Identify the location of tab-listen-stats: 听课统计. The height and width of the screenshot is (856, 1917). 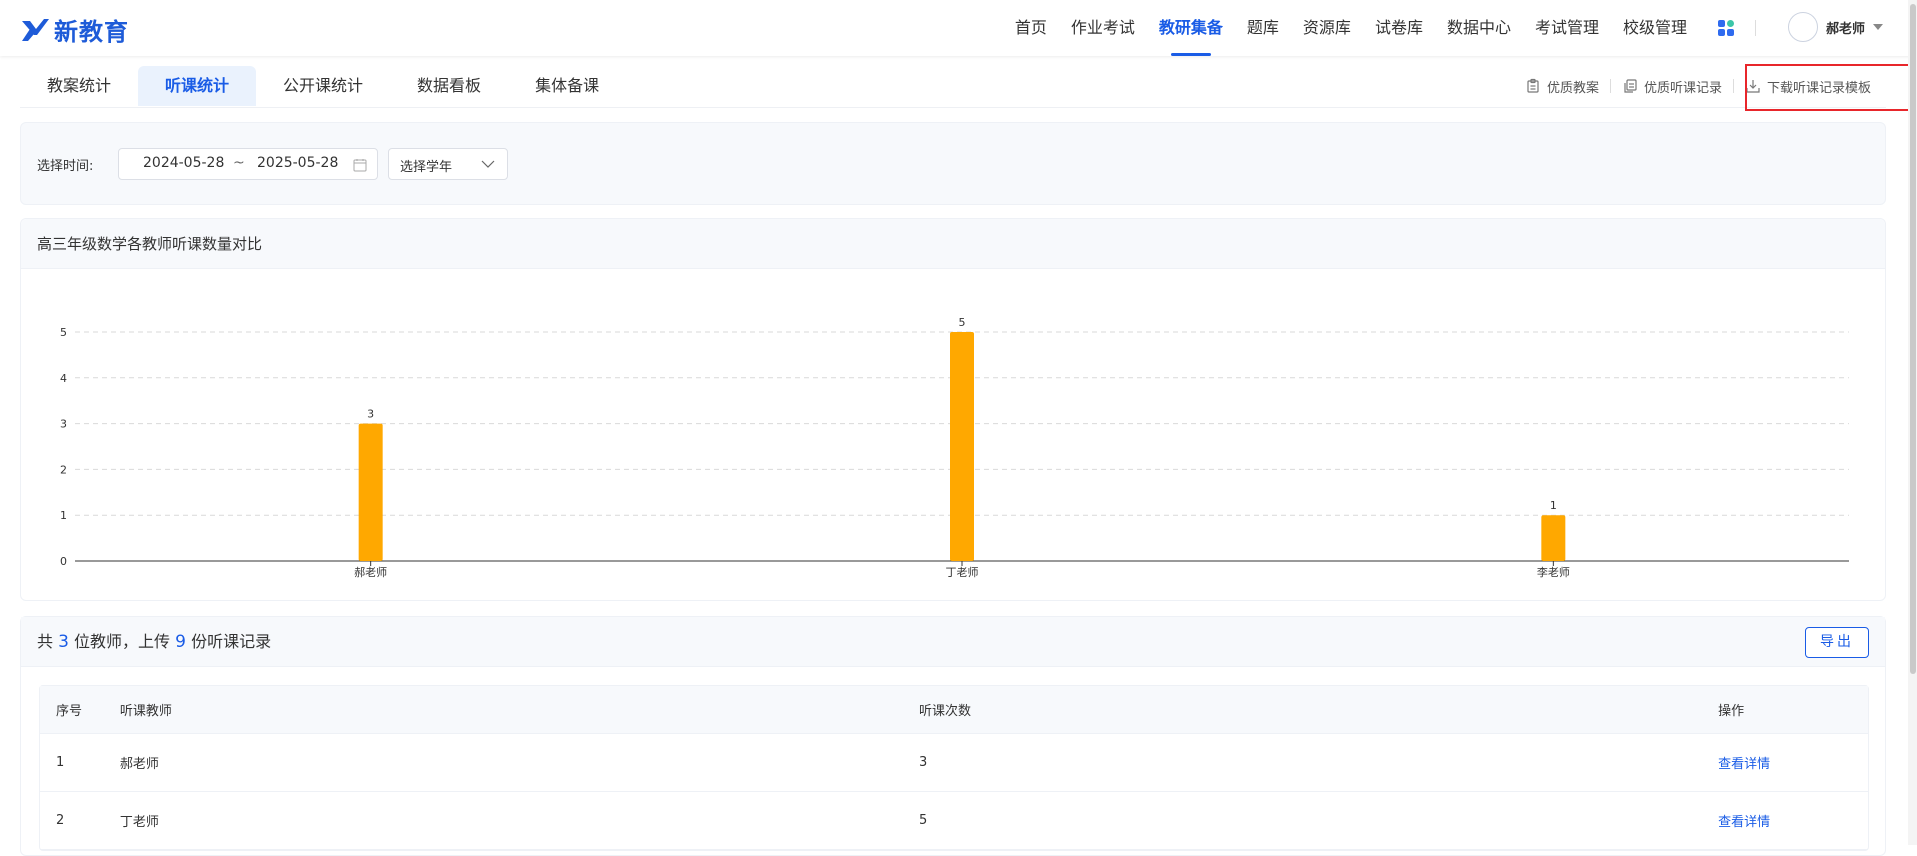
(197, 86).